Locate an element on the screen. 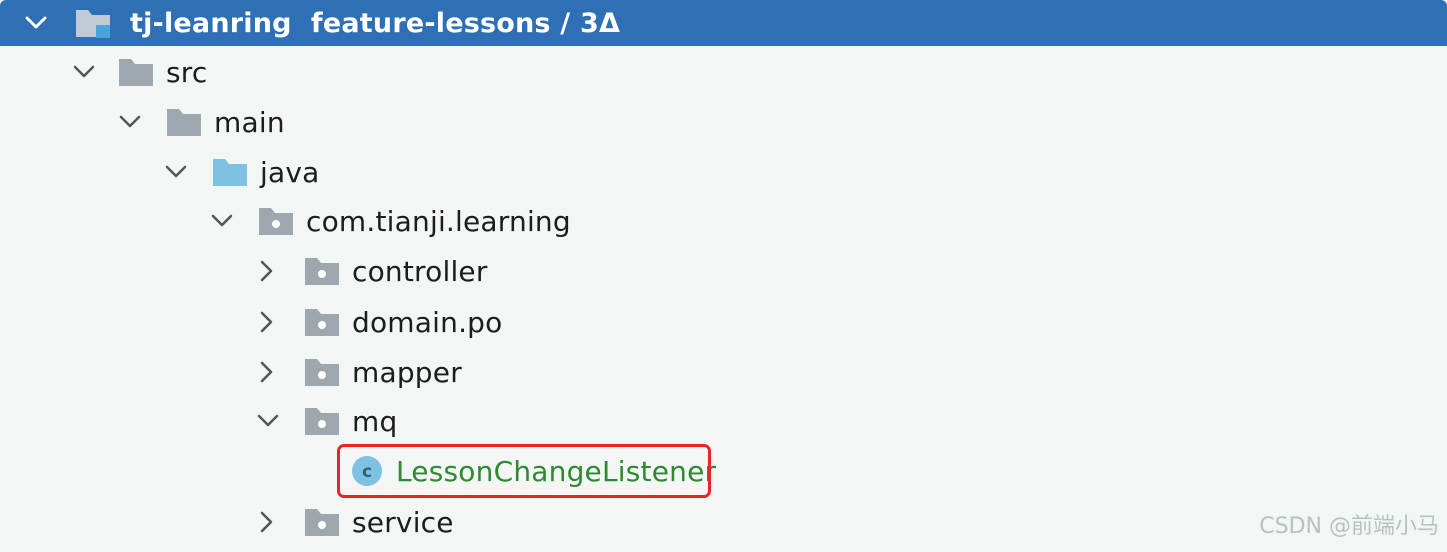 This screenshot has height=552, width=1447. node-label: controller is located at coordinates (420, 271).